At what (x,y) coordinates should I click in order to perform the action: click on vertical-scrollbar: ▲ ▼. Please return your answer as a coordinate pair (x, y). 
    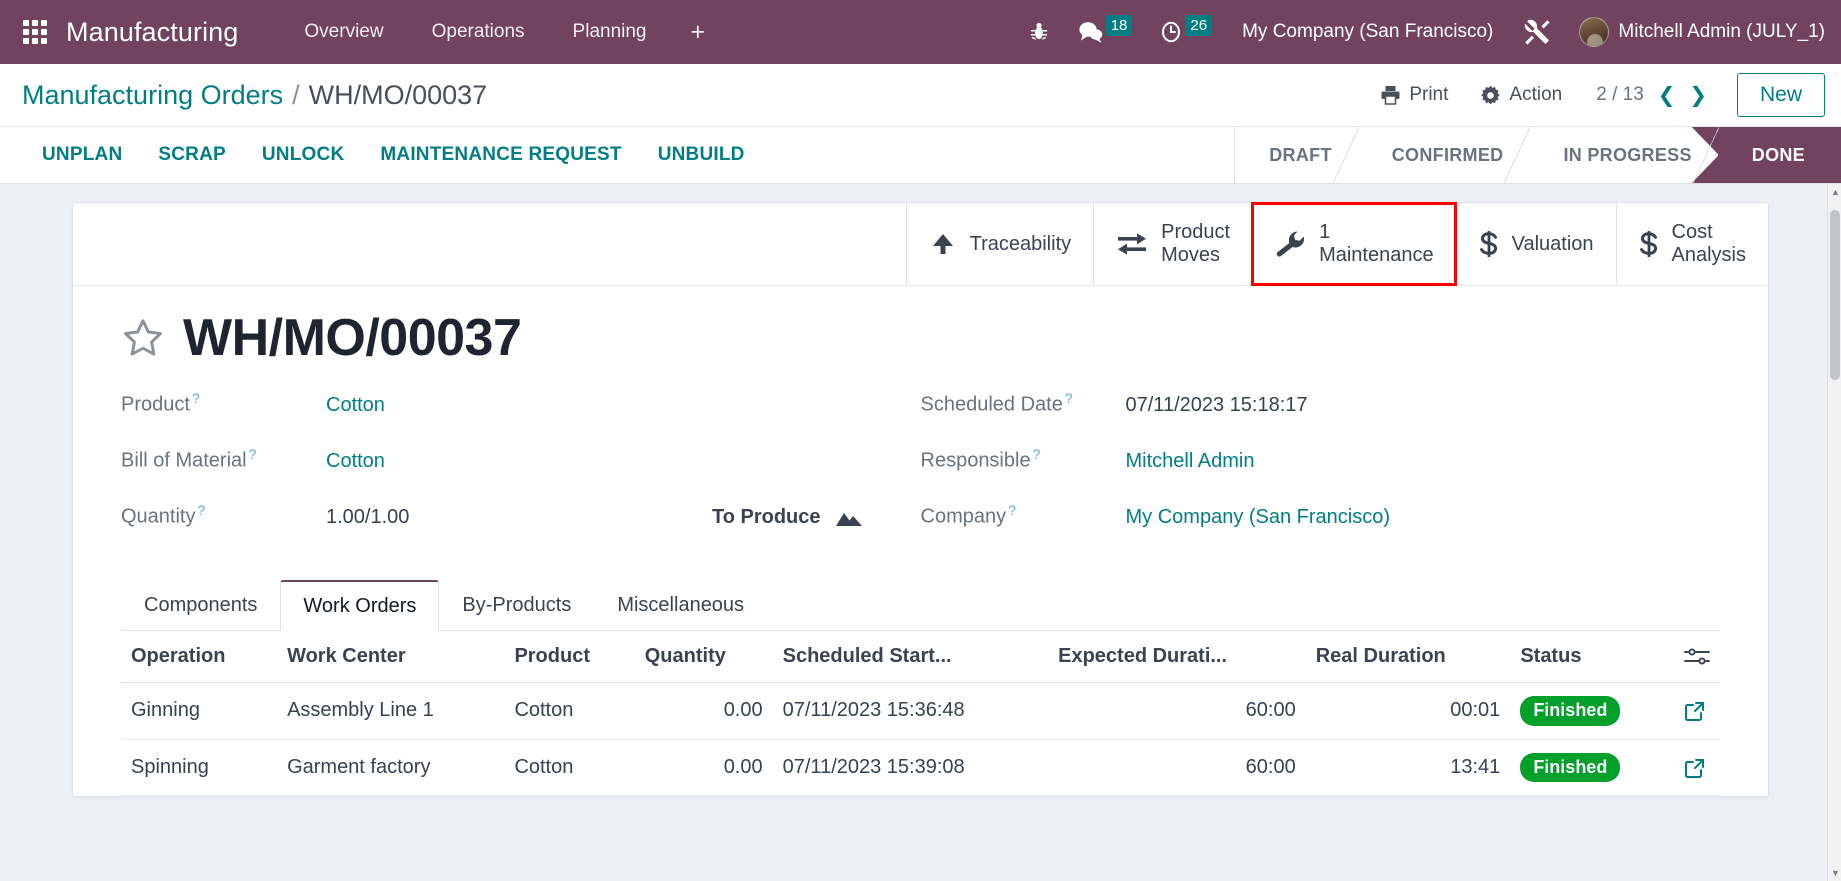
    Looking at the image, I should click on (1834, 532).